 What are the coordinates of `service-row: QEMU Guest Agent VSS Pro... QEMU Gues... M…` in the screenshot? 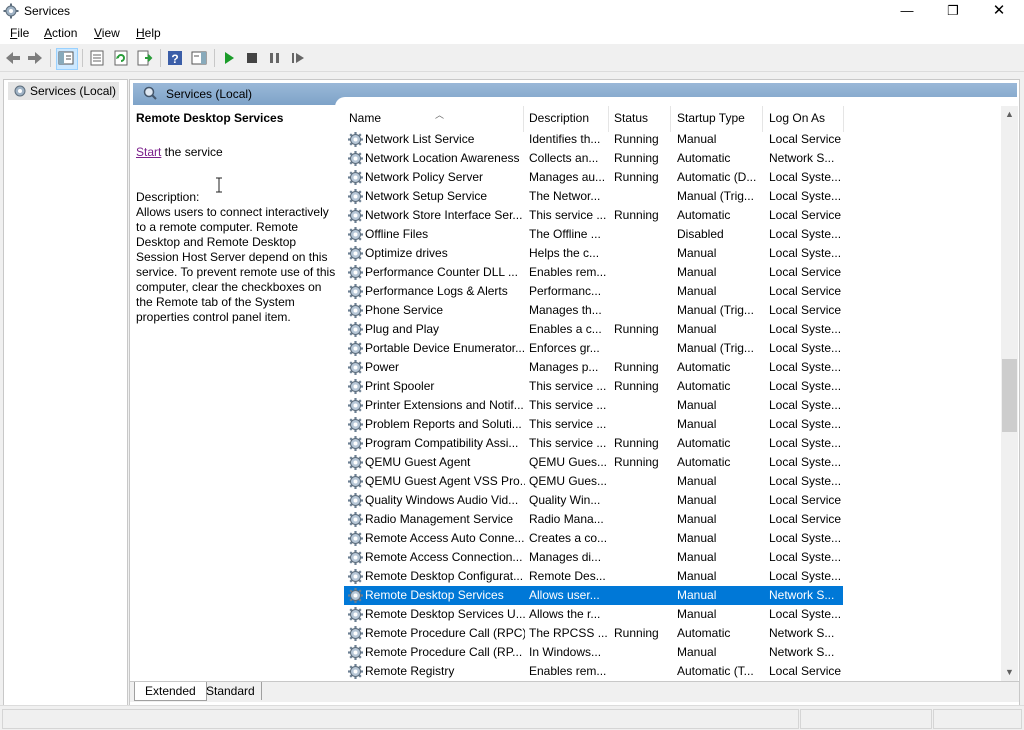 It's located at (593, 481).